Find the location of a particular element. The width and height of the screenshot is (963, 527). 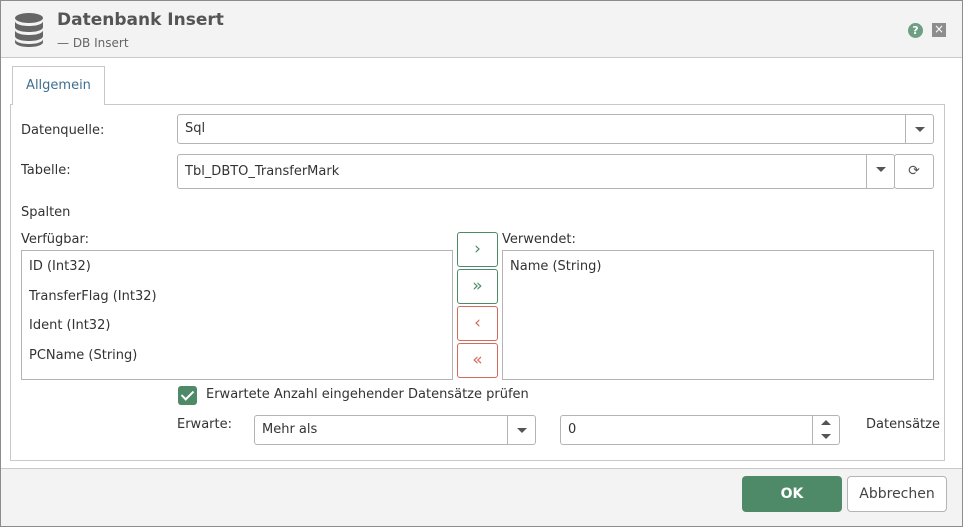

datasource-label: Datenquelle: is located at coordinates (63, 130).